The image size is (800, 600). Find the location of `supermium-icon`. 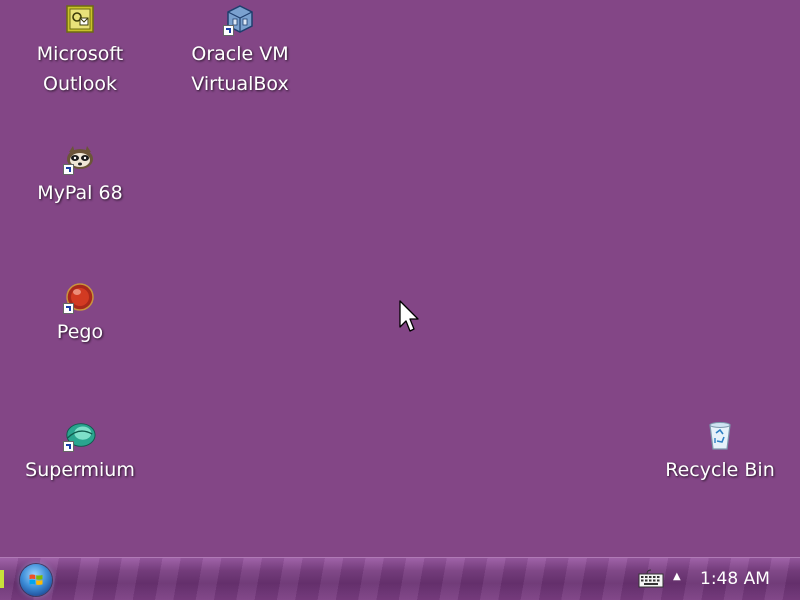

supermium-icon is located at coordinates (79, 435).